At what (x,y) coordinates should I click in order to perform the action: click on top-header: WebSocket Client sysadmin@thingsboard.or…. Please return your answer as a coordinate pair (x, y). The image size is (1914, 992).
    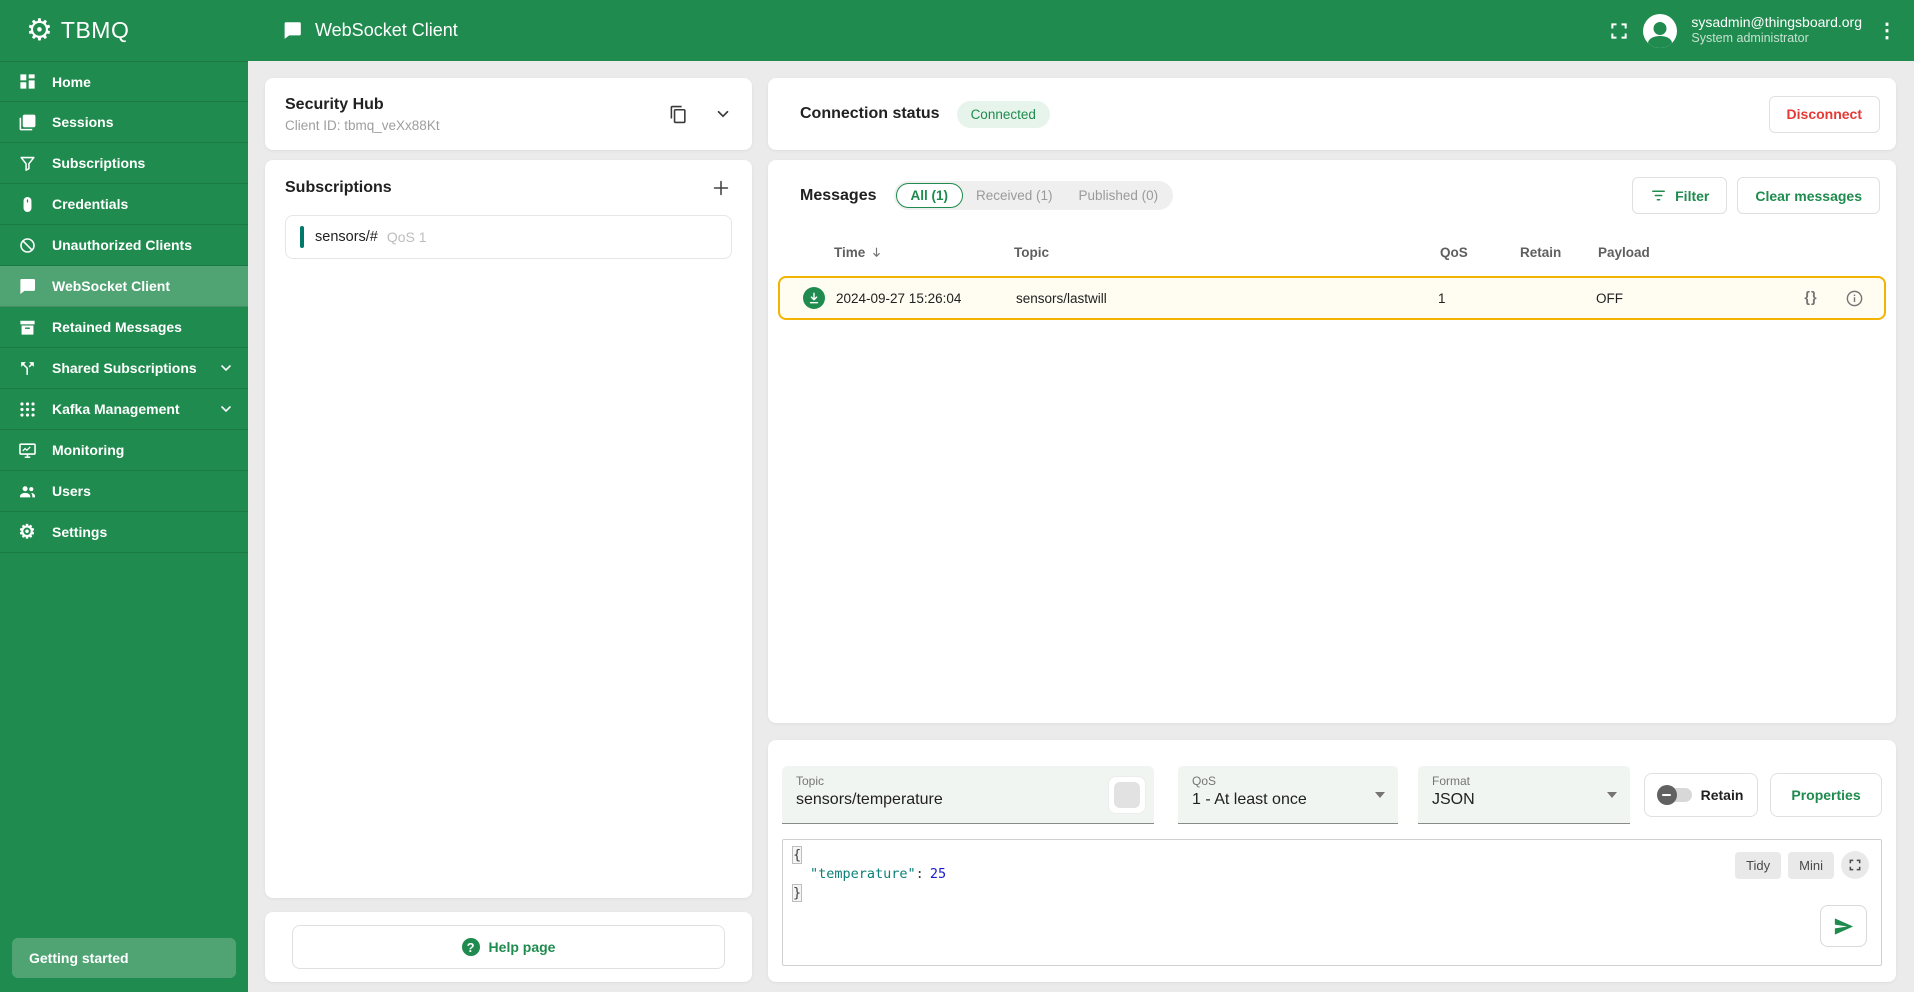
    Looking at the image, I should click on (1081, 30).